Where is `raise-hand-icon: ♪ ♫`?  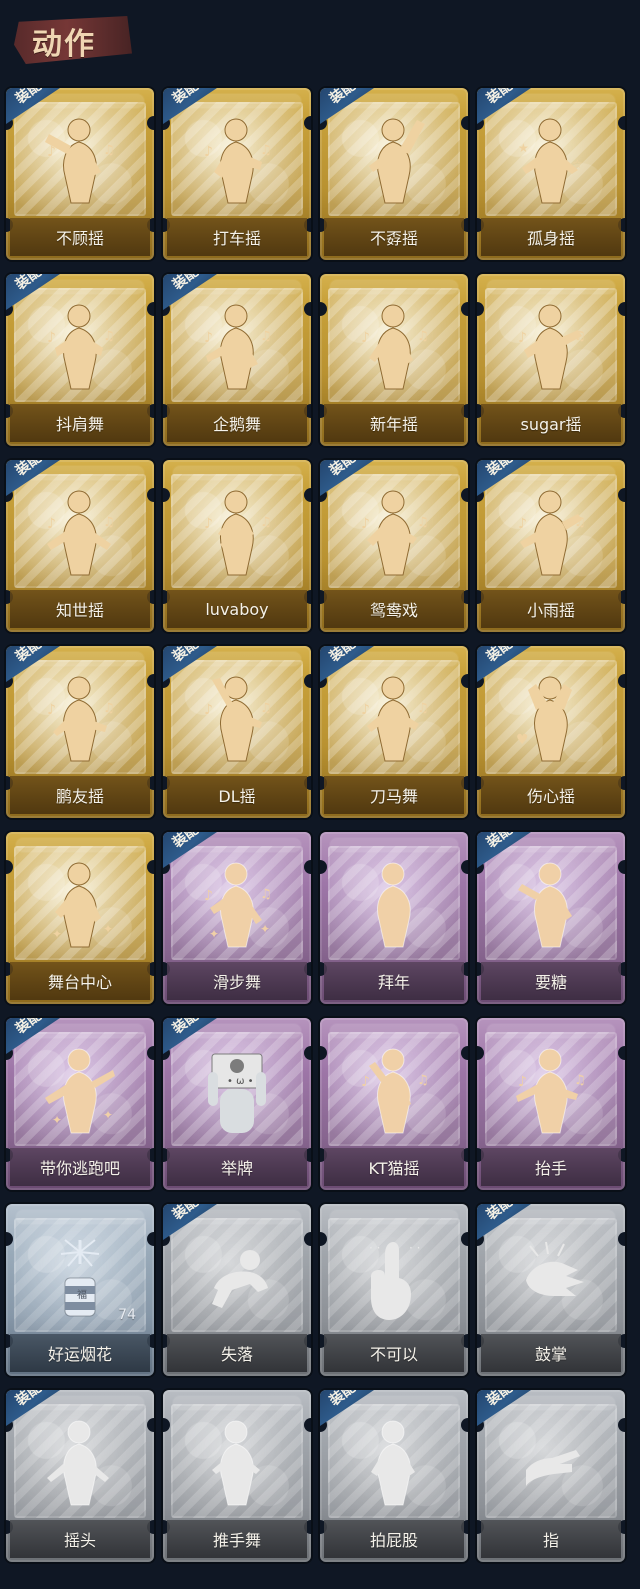
raise-hand-icon: ♪ ♫ is located at coordinates (551, 1092).